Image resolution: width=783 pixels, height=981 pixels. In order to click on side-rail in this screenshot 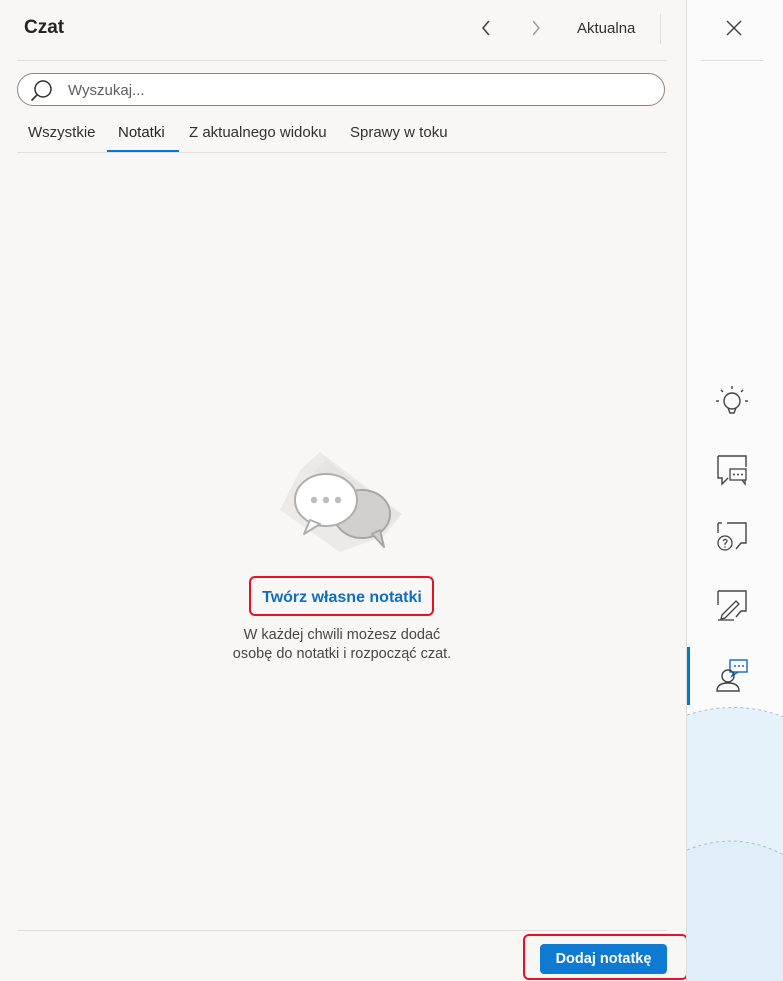, I will do `click(734, 490)`.